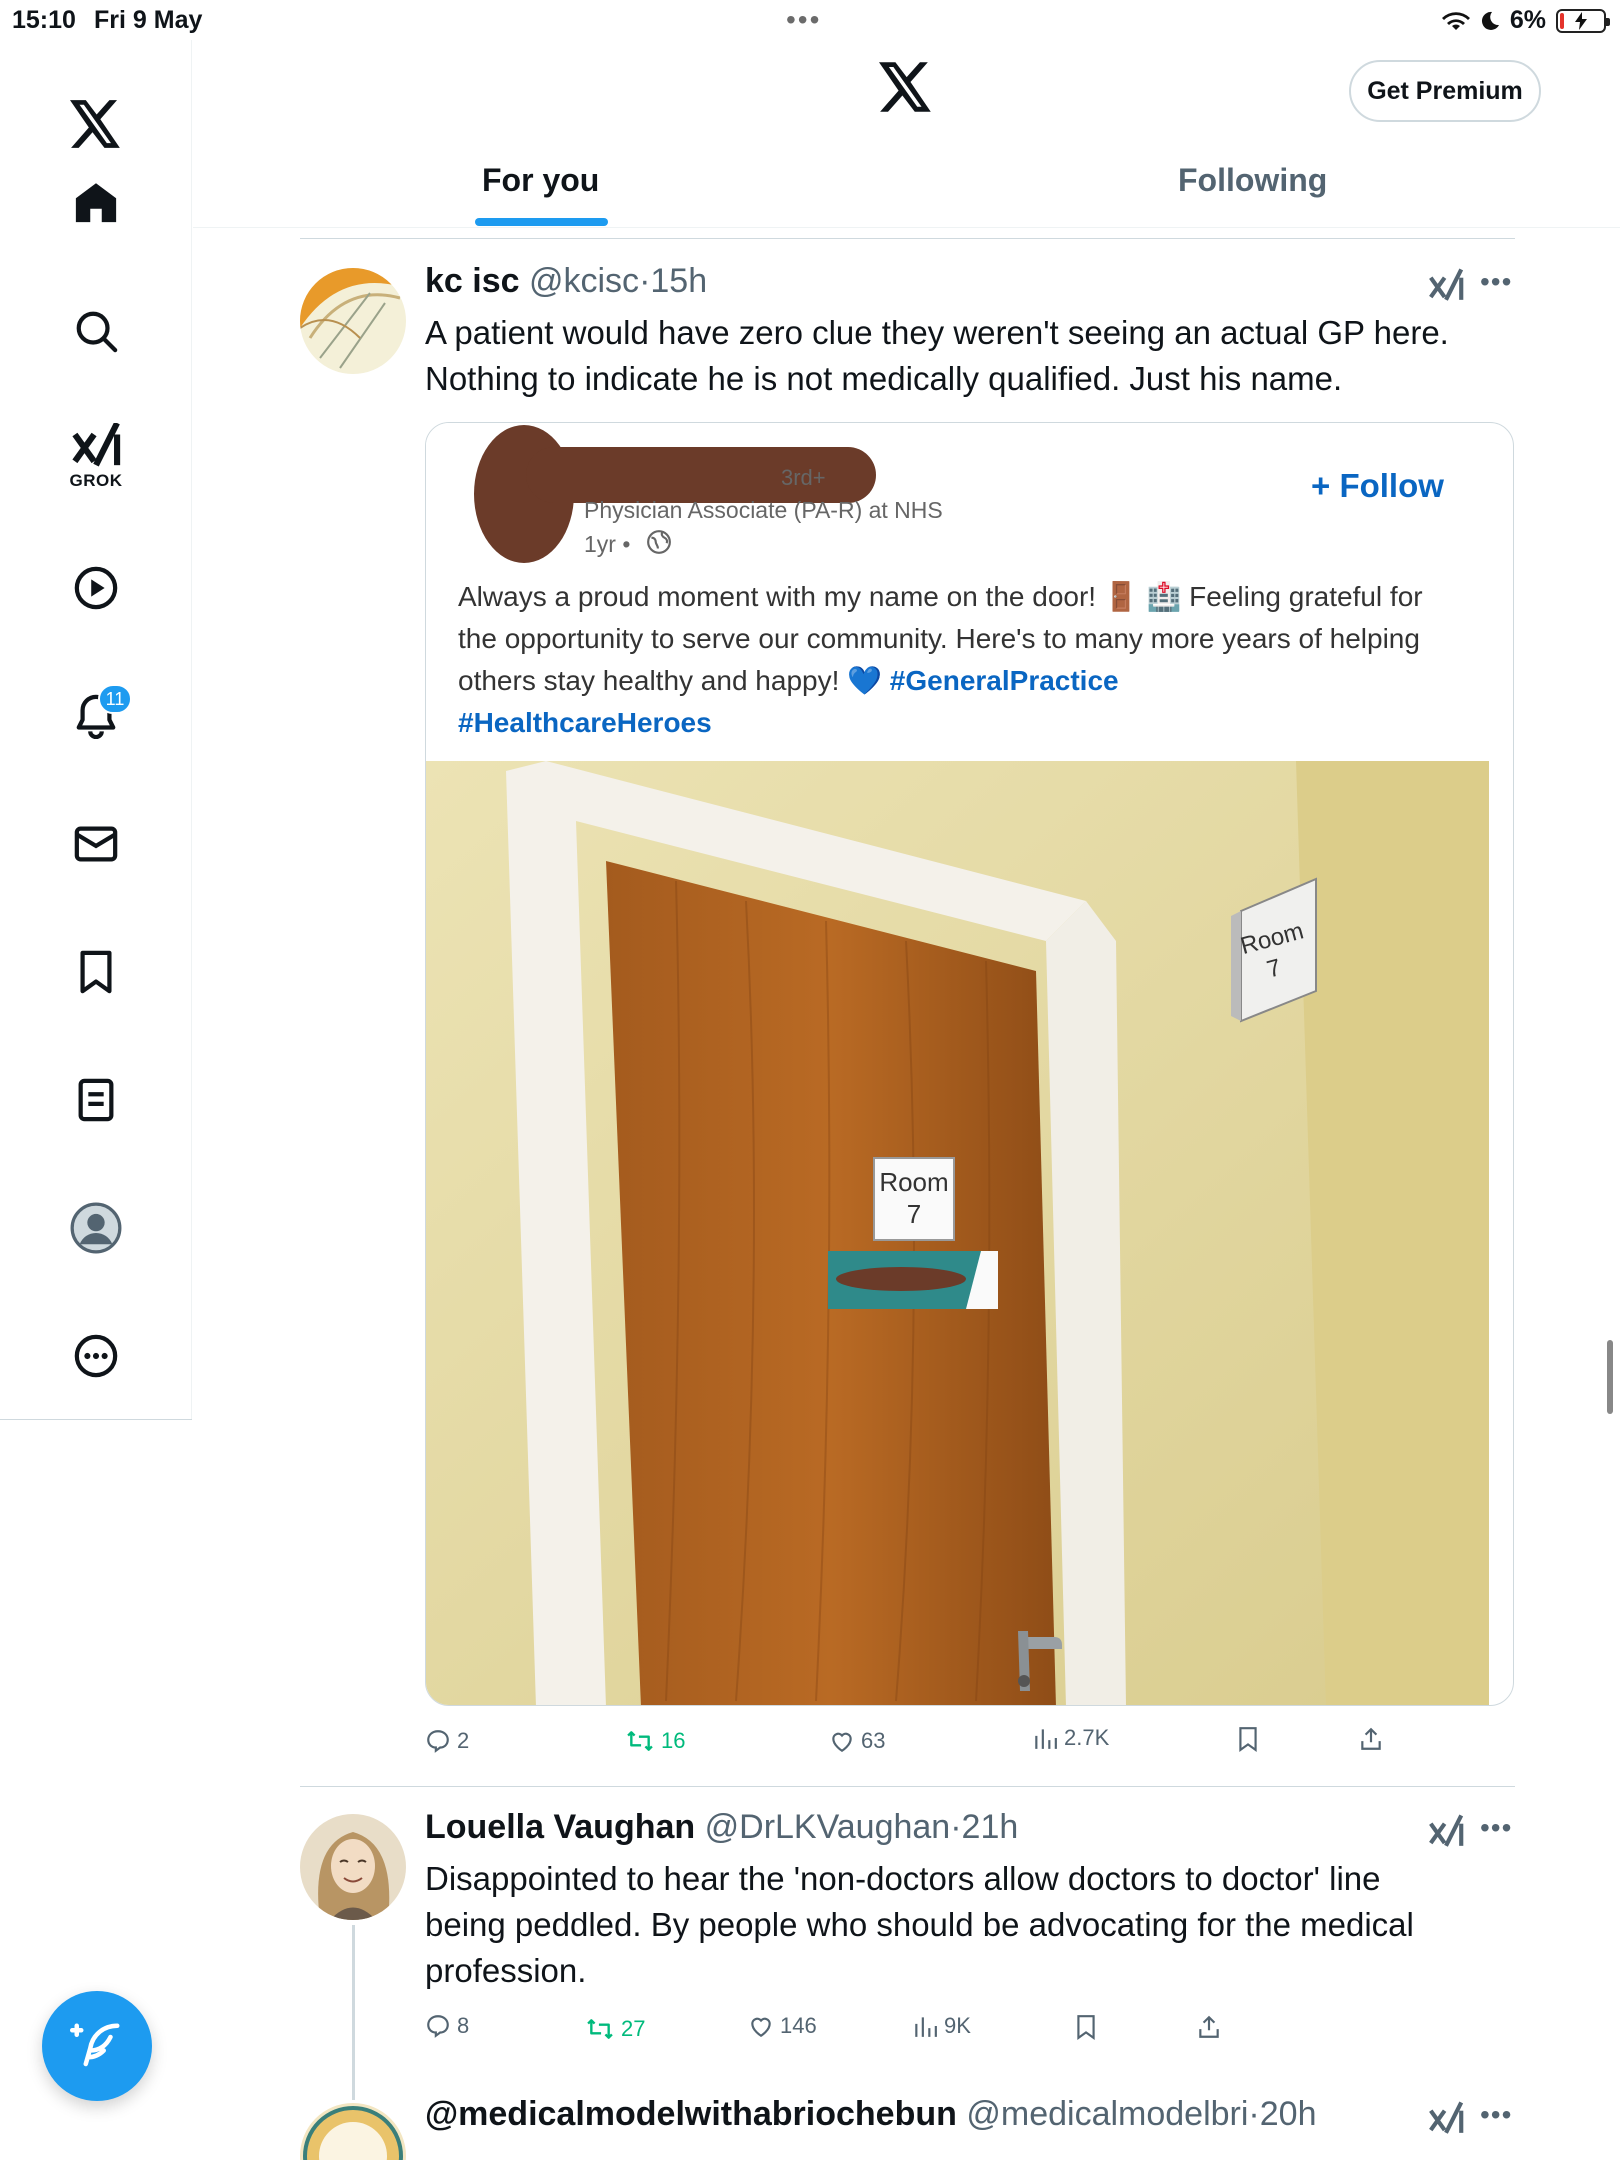  I want to click on notifications-icon: 11, so click(97, 716).